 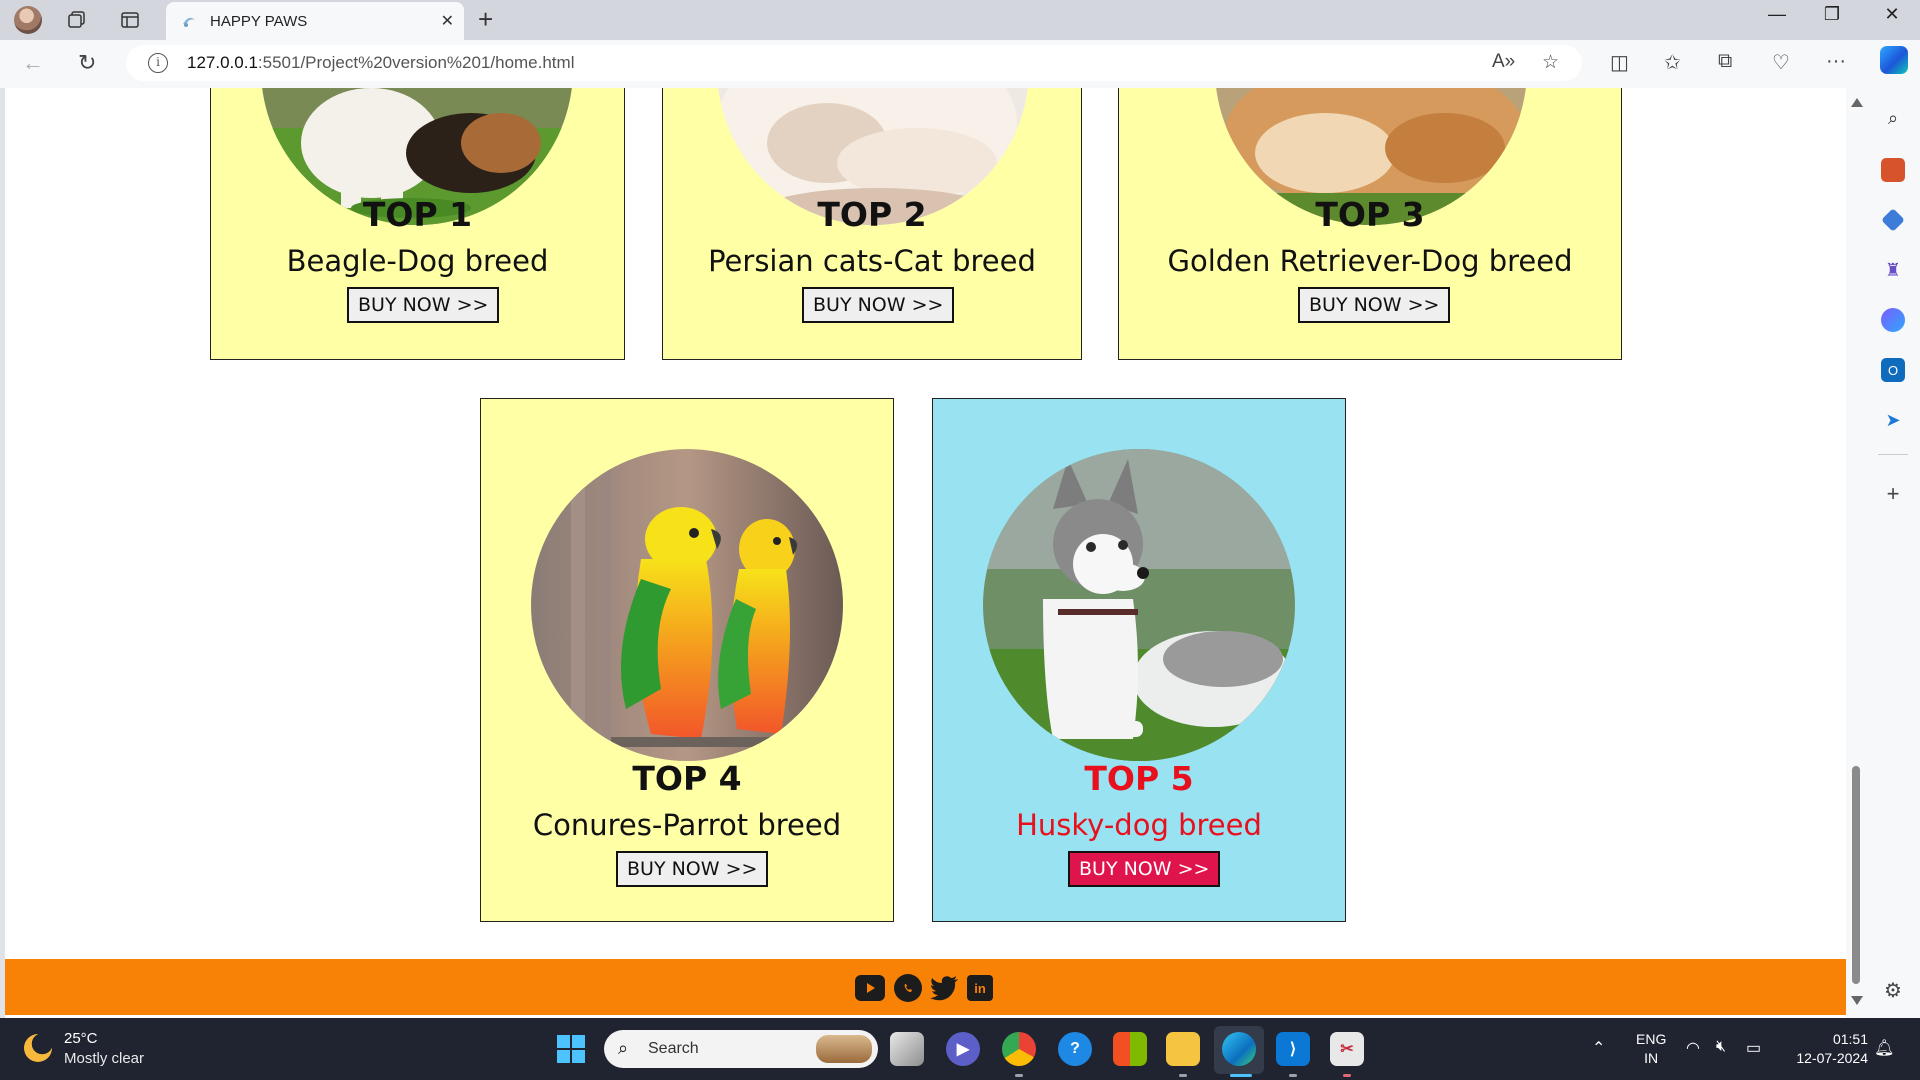 I want to click on card-rank: TOP 2, so click(x=872, y=214).